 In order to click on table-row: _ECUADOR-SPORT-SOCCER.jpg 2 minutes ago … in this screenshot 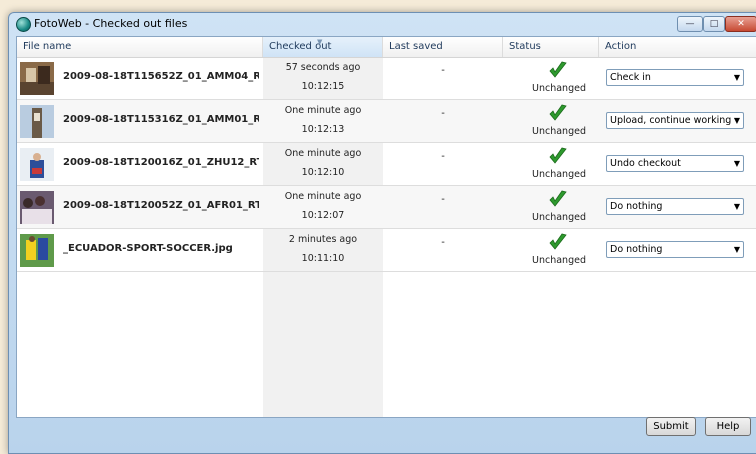, I will do `click(386, 250)`.